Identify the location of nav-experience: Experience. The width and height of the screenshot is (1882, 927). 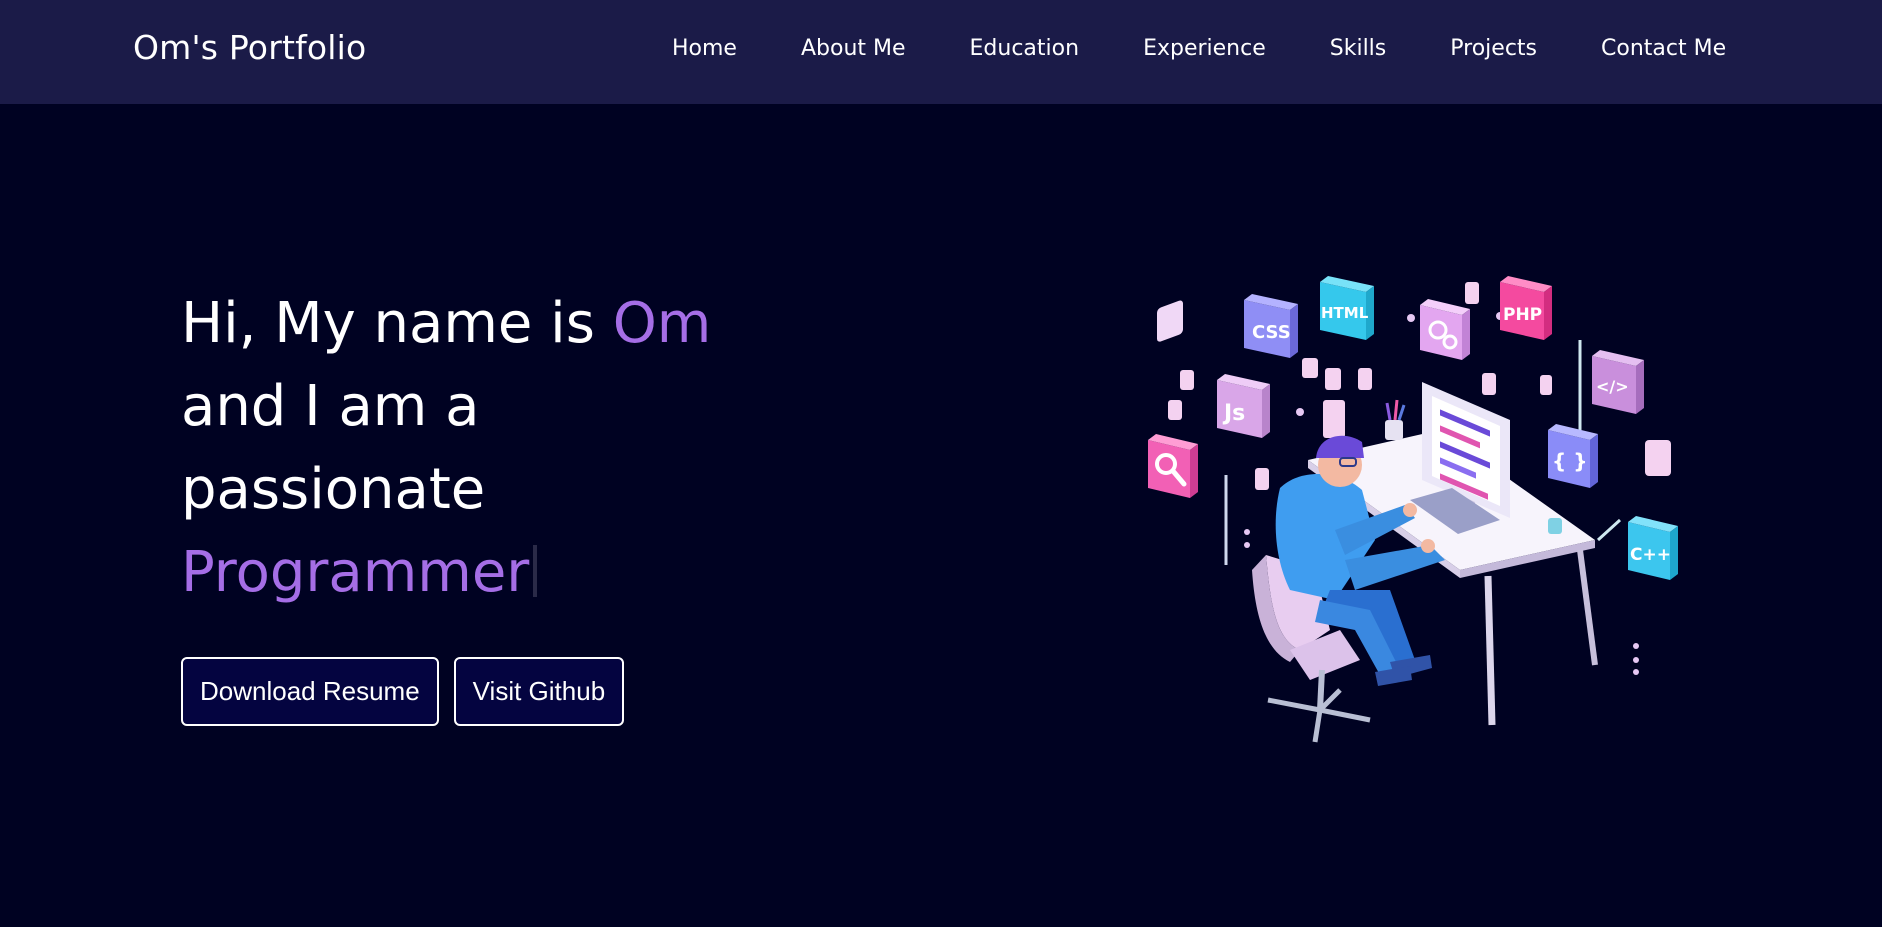
(1204, 48).